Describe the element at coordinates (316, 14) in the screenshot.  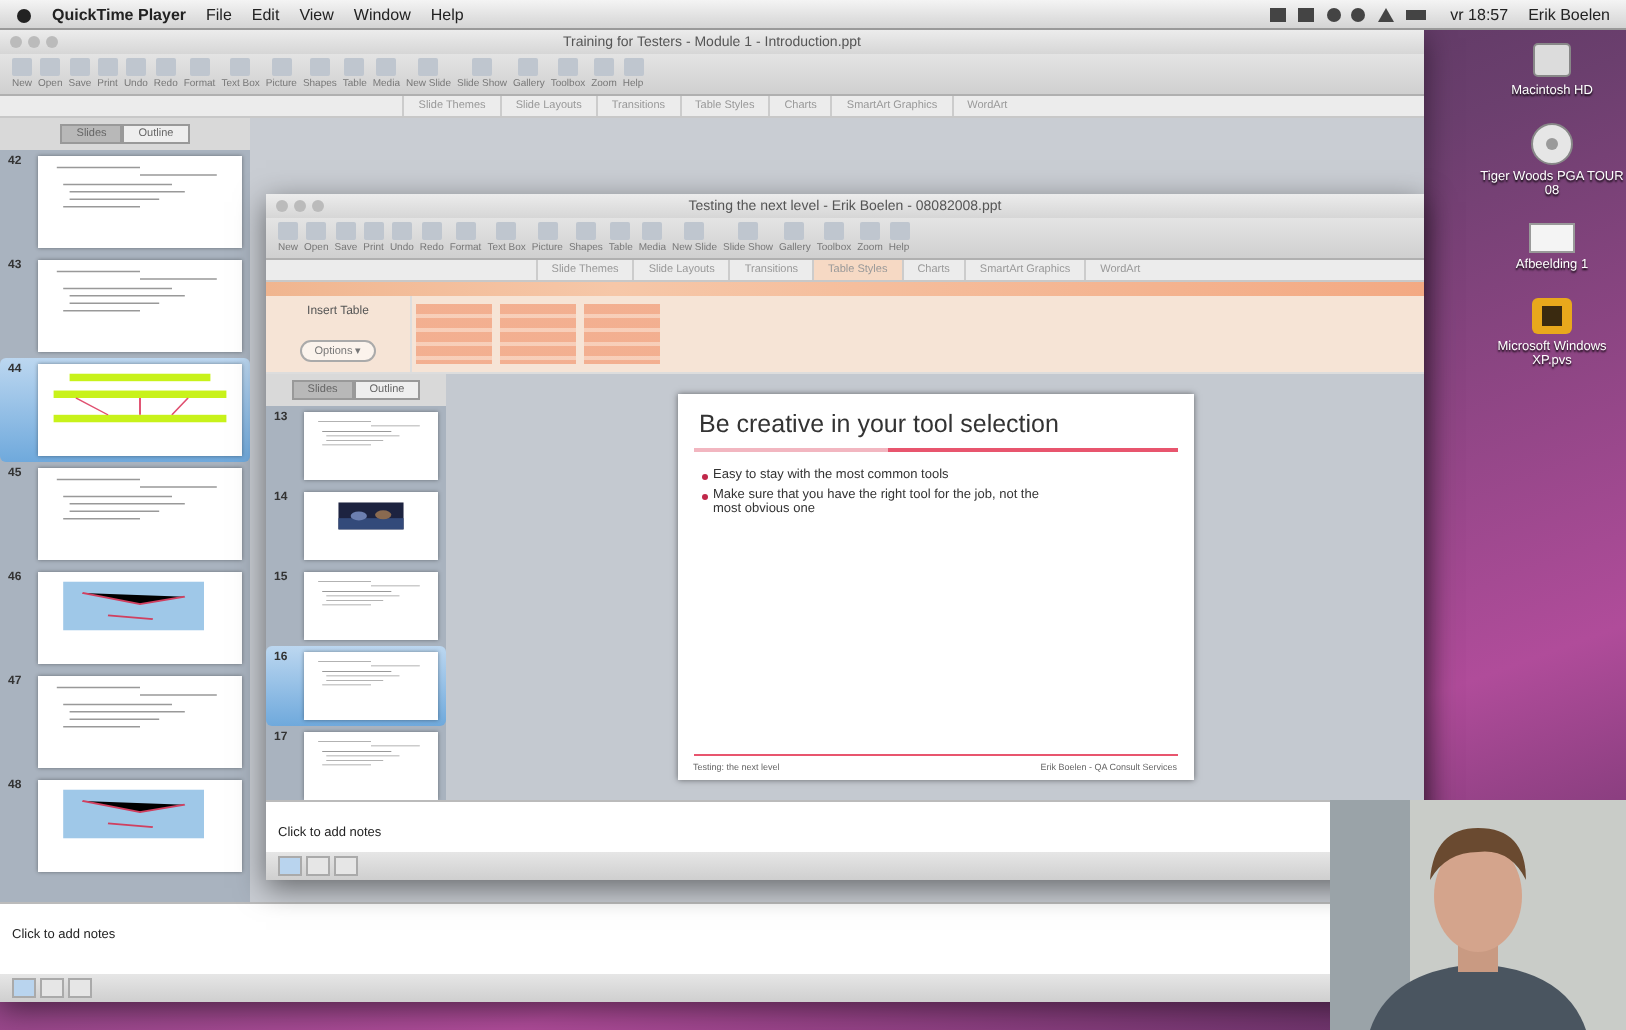
I see `menu-item: View` at that location.